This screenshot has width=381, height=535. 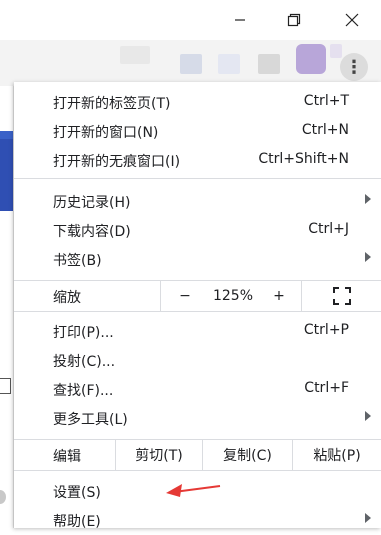 I want to click on page-blue-block, so click(x=6, y=175).